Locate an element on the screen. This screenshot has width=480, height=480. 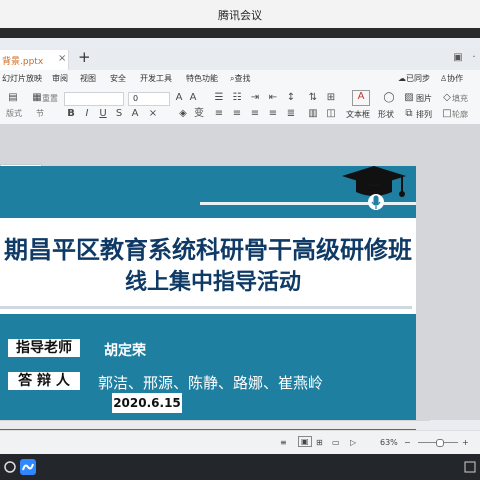
distribute-icon: ≣ is located at coordinates (291, 114).